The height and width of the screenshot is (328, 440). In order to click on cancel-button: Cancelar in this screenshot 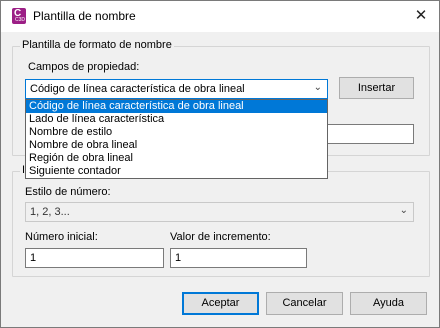, I will do `click(304, 303)`.